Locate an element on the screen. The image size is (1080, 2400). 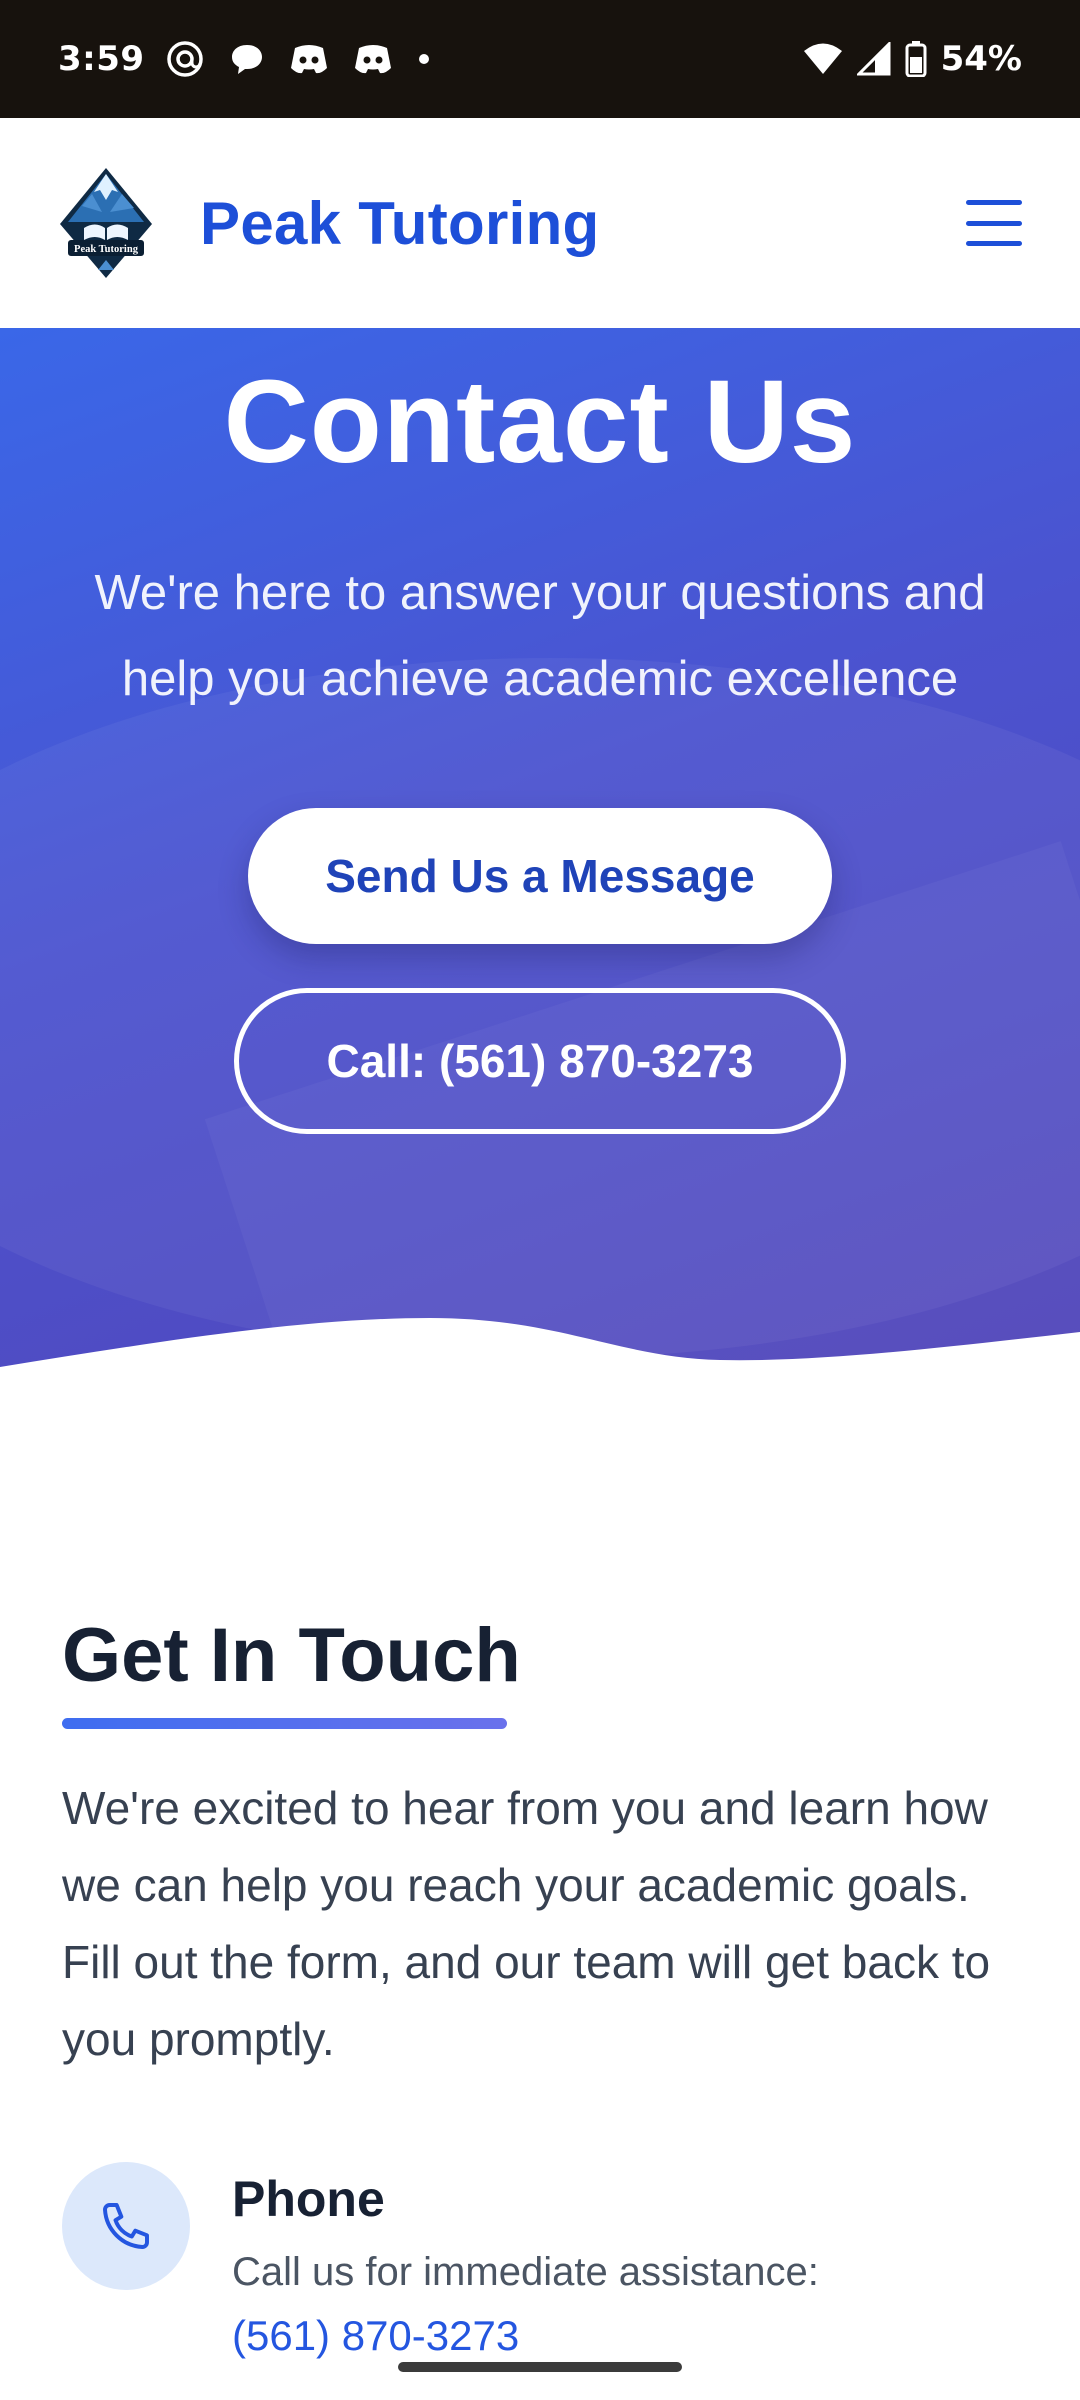
contact-title: Phone is located at coordinates (308, 2199).